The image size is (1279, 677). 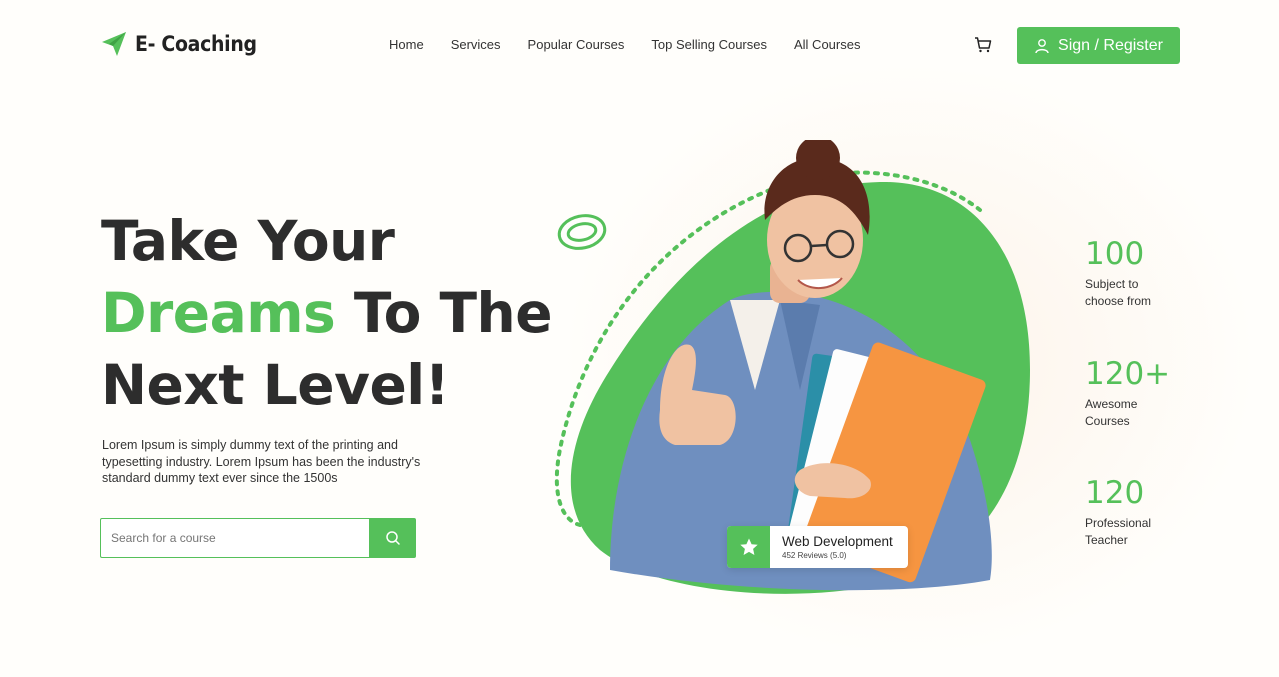 What do you see at coordinates (1111, 412) in the screenshot?
I see `stat-label: Awesome Courses` at bounding box center [1111, 412].